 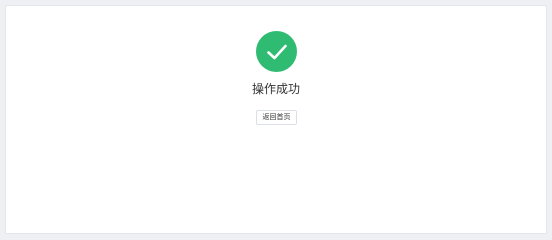 I want to click on checkmark-icon, so click(x=276, y=51).